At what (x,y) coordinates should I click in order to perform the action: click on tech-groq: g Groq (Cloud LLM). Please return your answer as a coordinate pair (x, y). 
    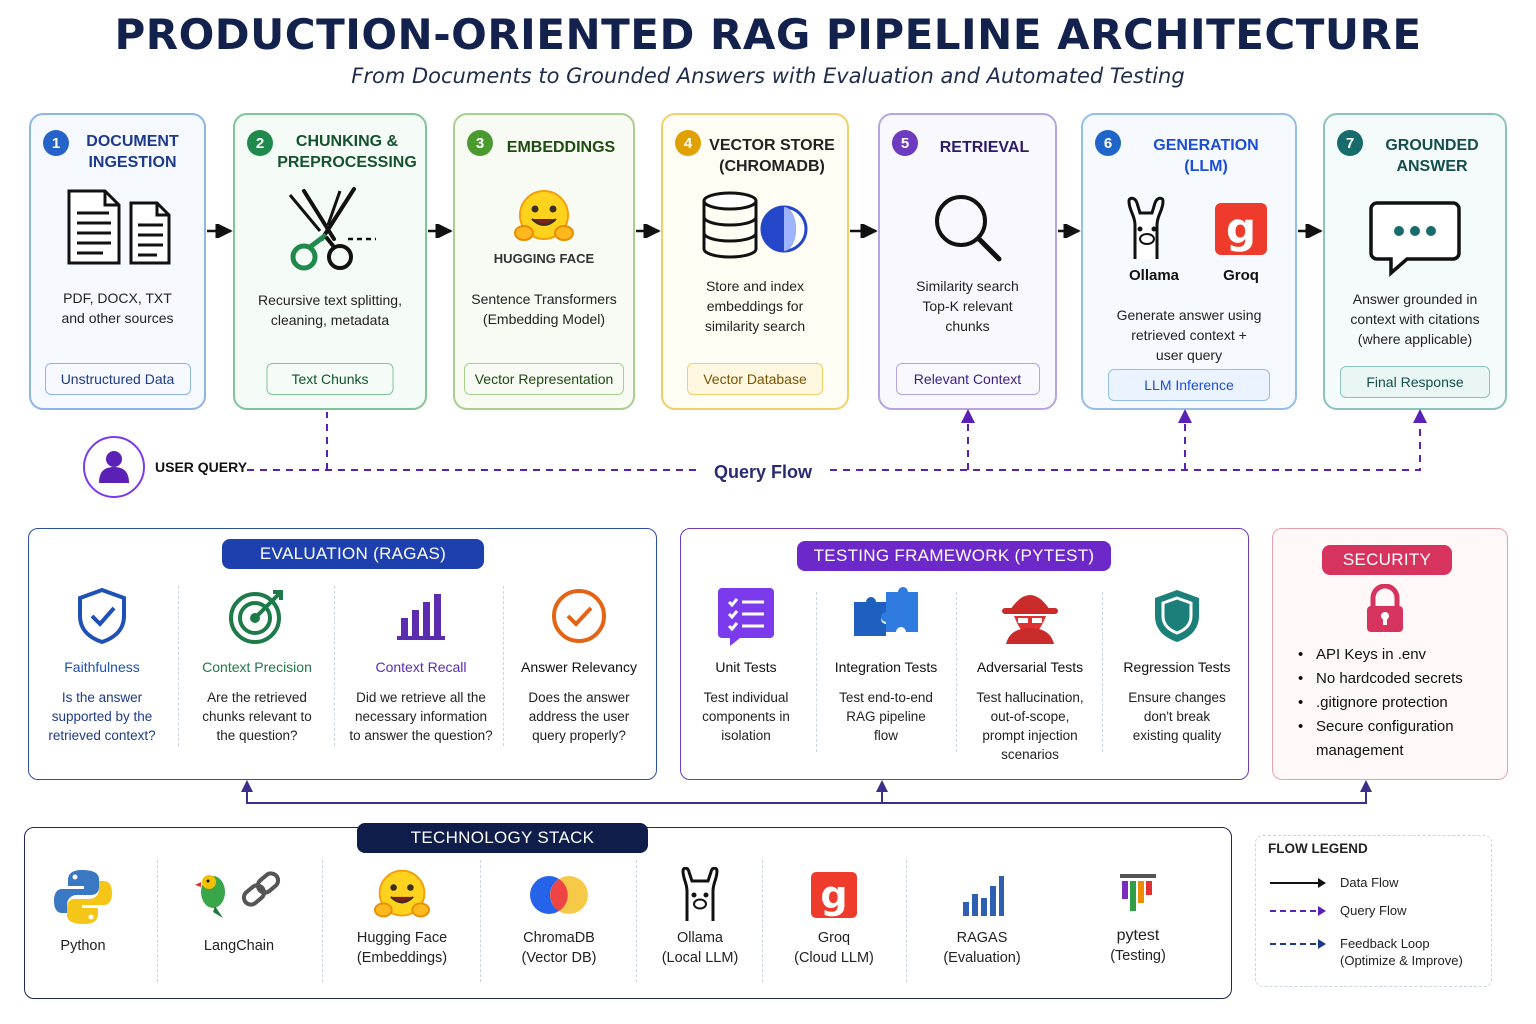
    Looking at the image, I should click on (834, 917).